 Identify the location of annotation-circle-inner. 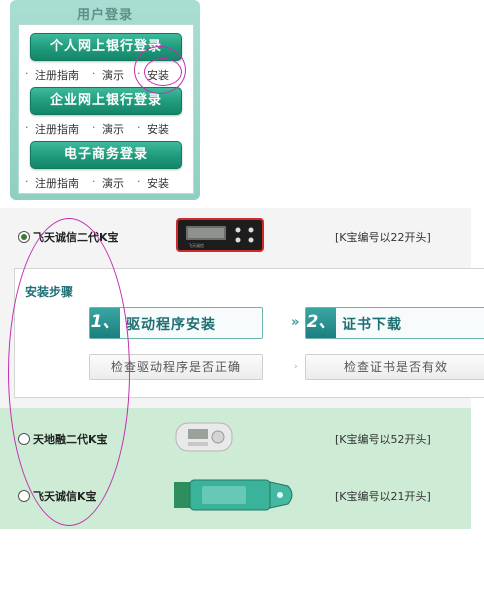
(163, 72).